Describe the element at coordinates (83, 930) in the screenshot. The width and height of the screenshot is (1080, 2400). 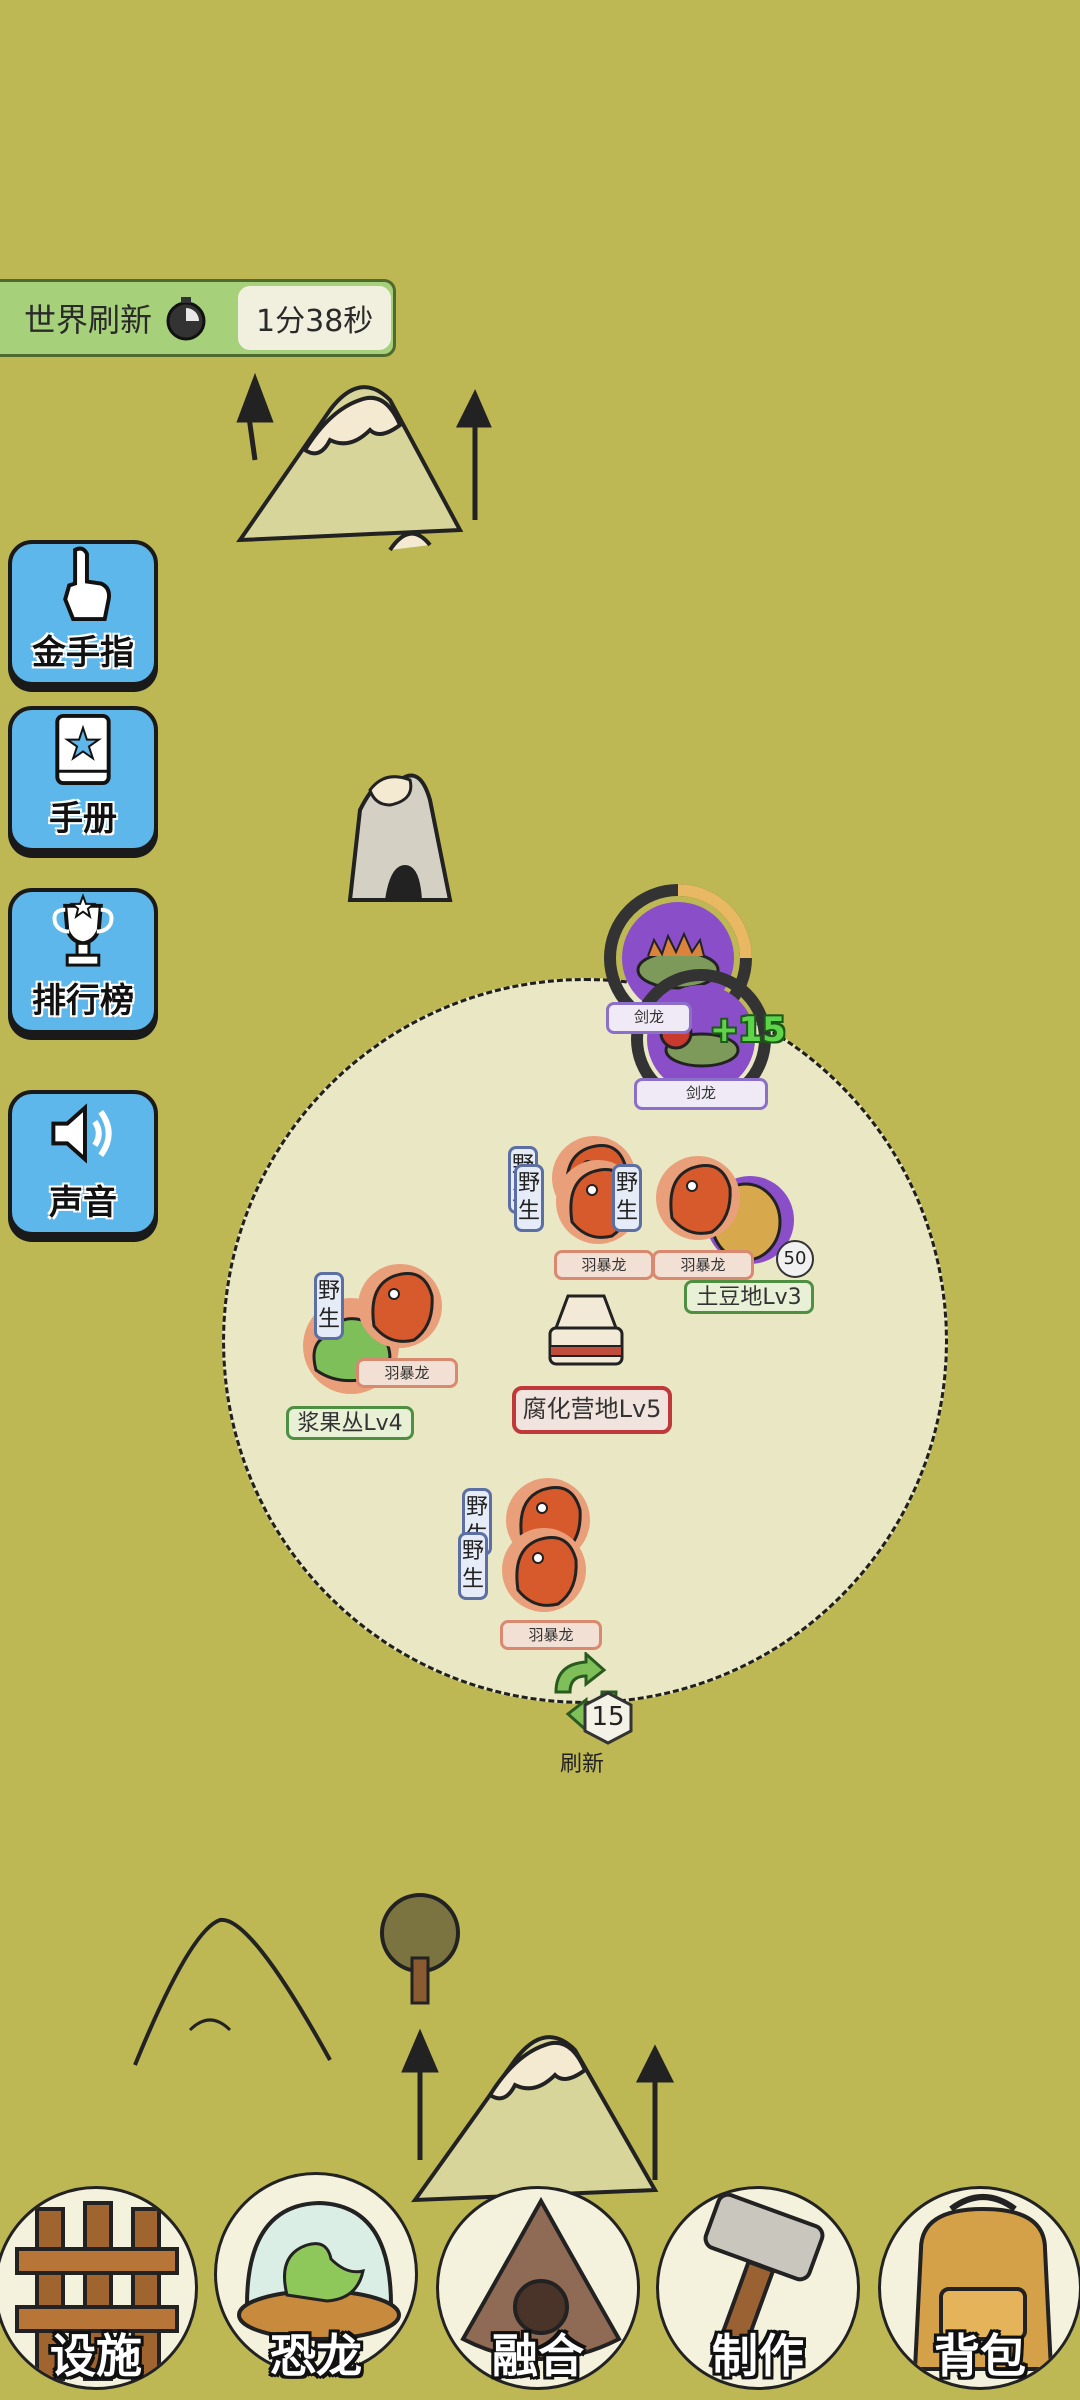
I see `trophy-icon` at that location.